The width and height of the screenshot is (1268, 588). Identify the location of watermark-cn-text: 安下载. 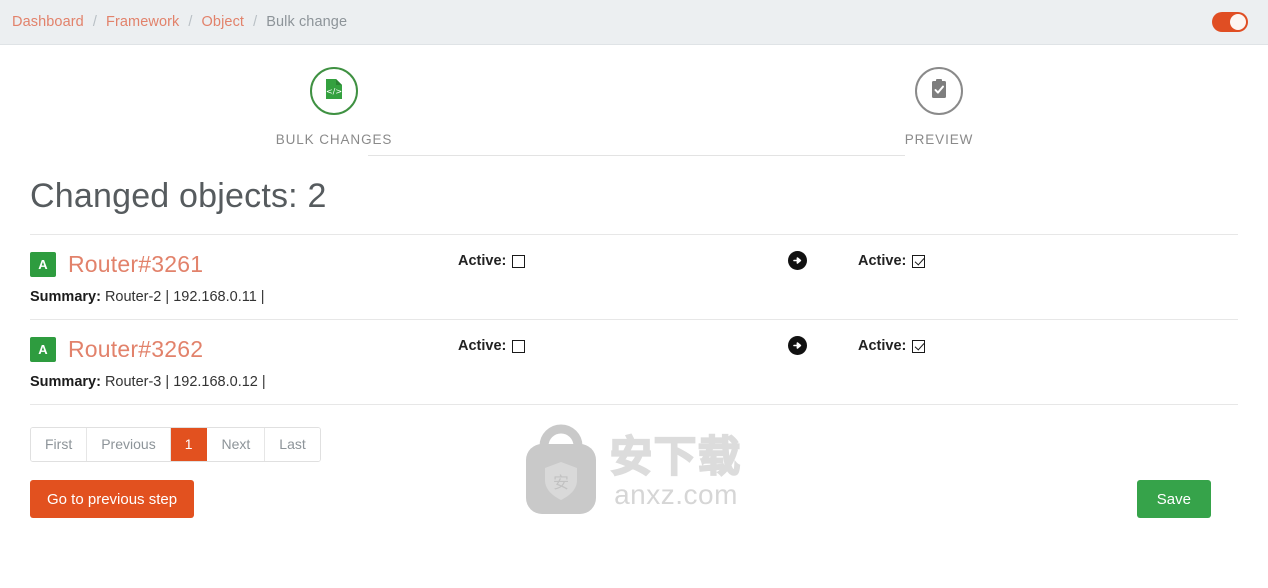
(676, 456).